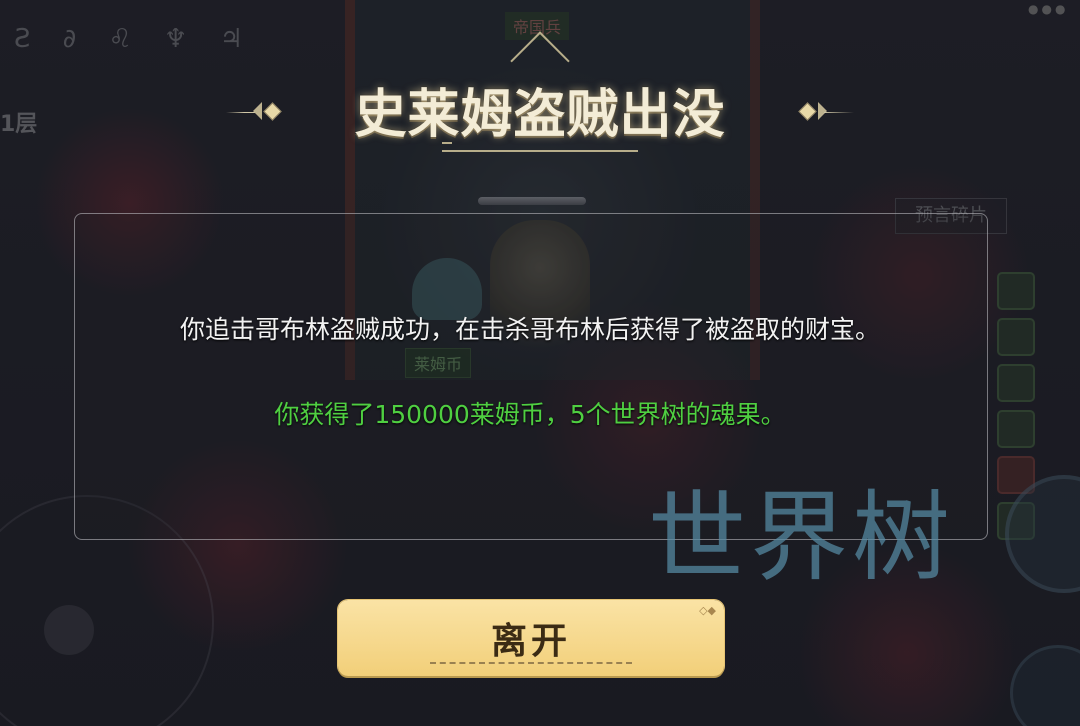  What do you see at coordinates (827, 111) in the screenshot?
I see `title-arrow-right-icon` at bounding box center [827, 111].